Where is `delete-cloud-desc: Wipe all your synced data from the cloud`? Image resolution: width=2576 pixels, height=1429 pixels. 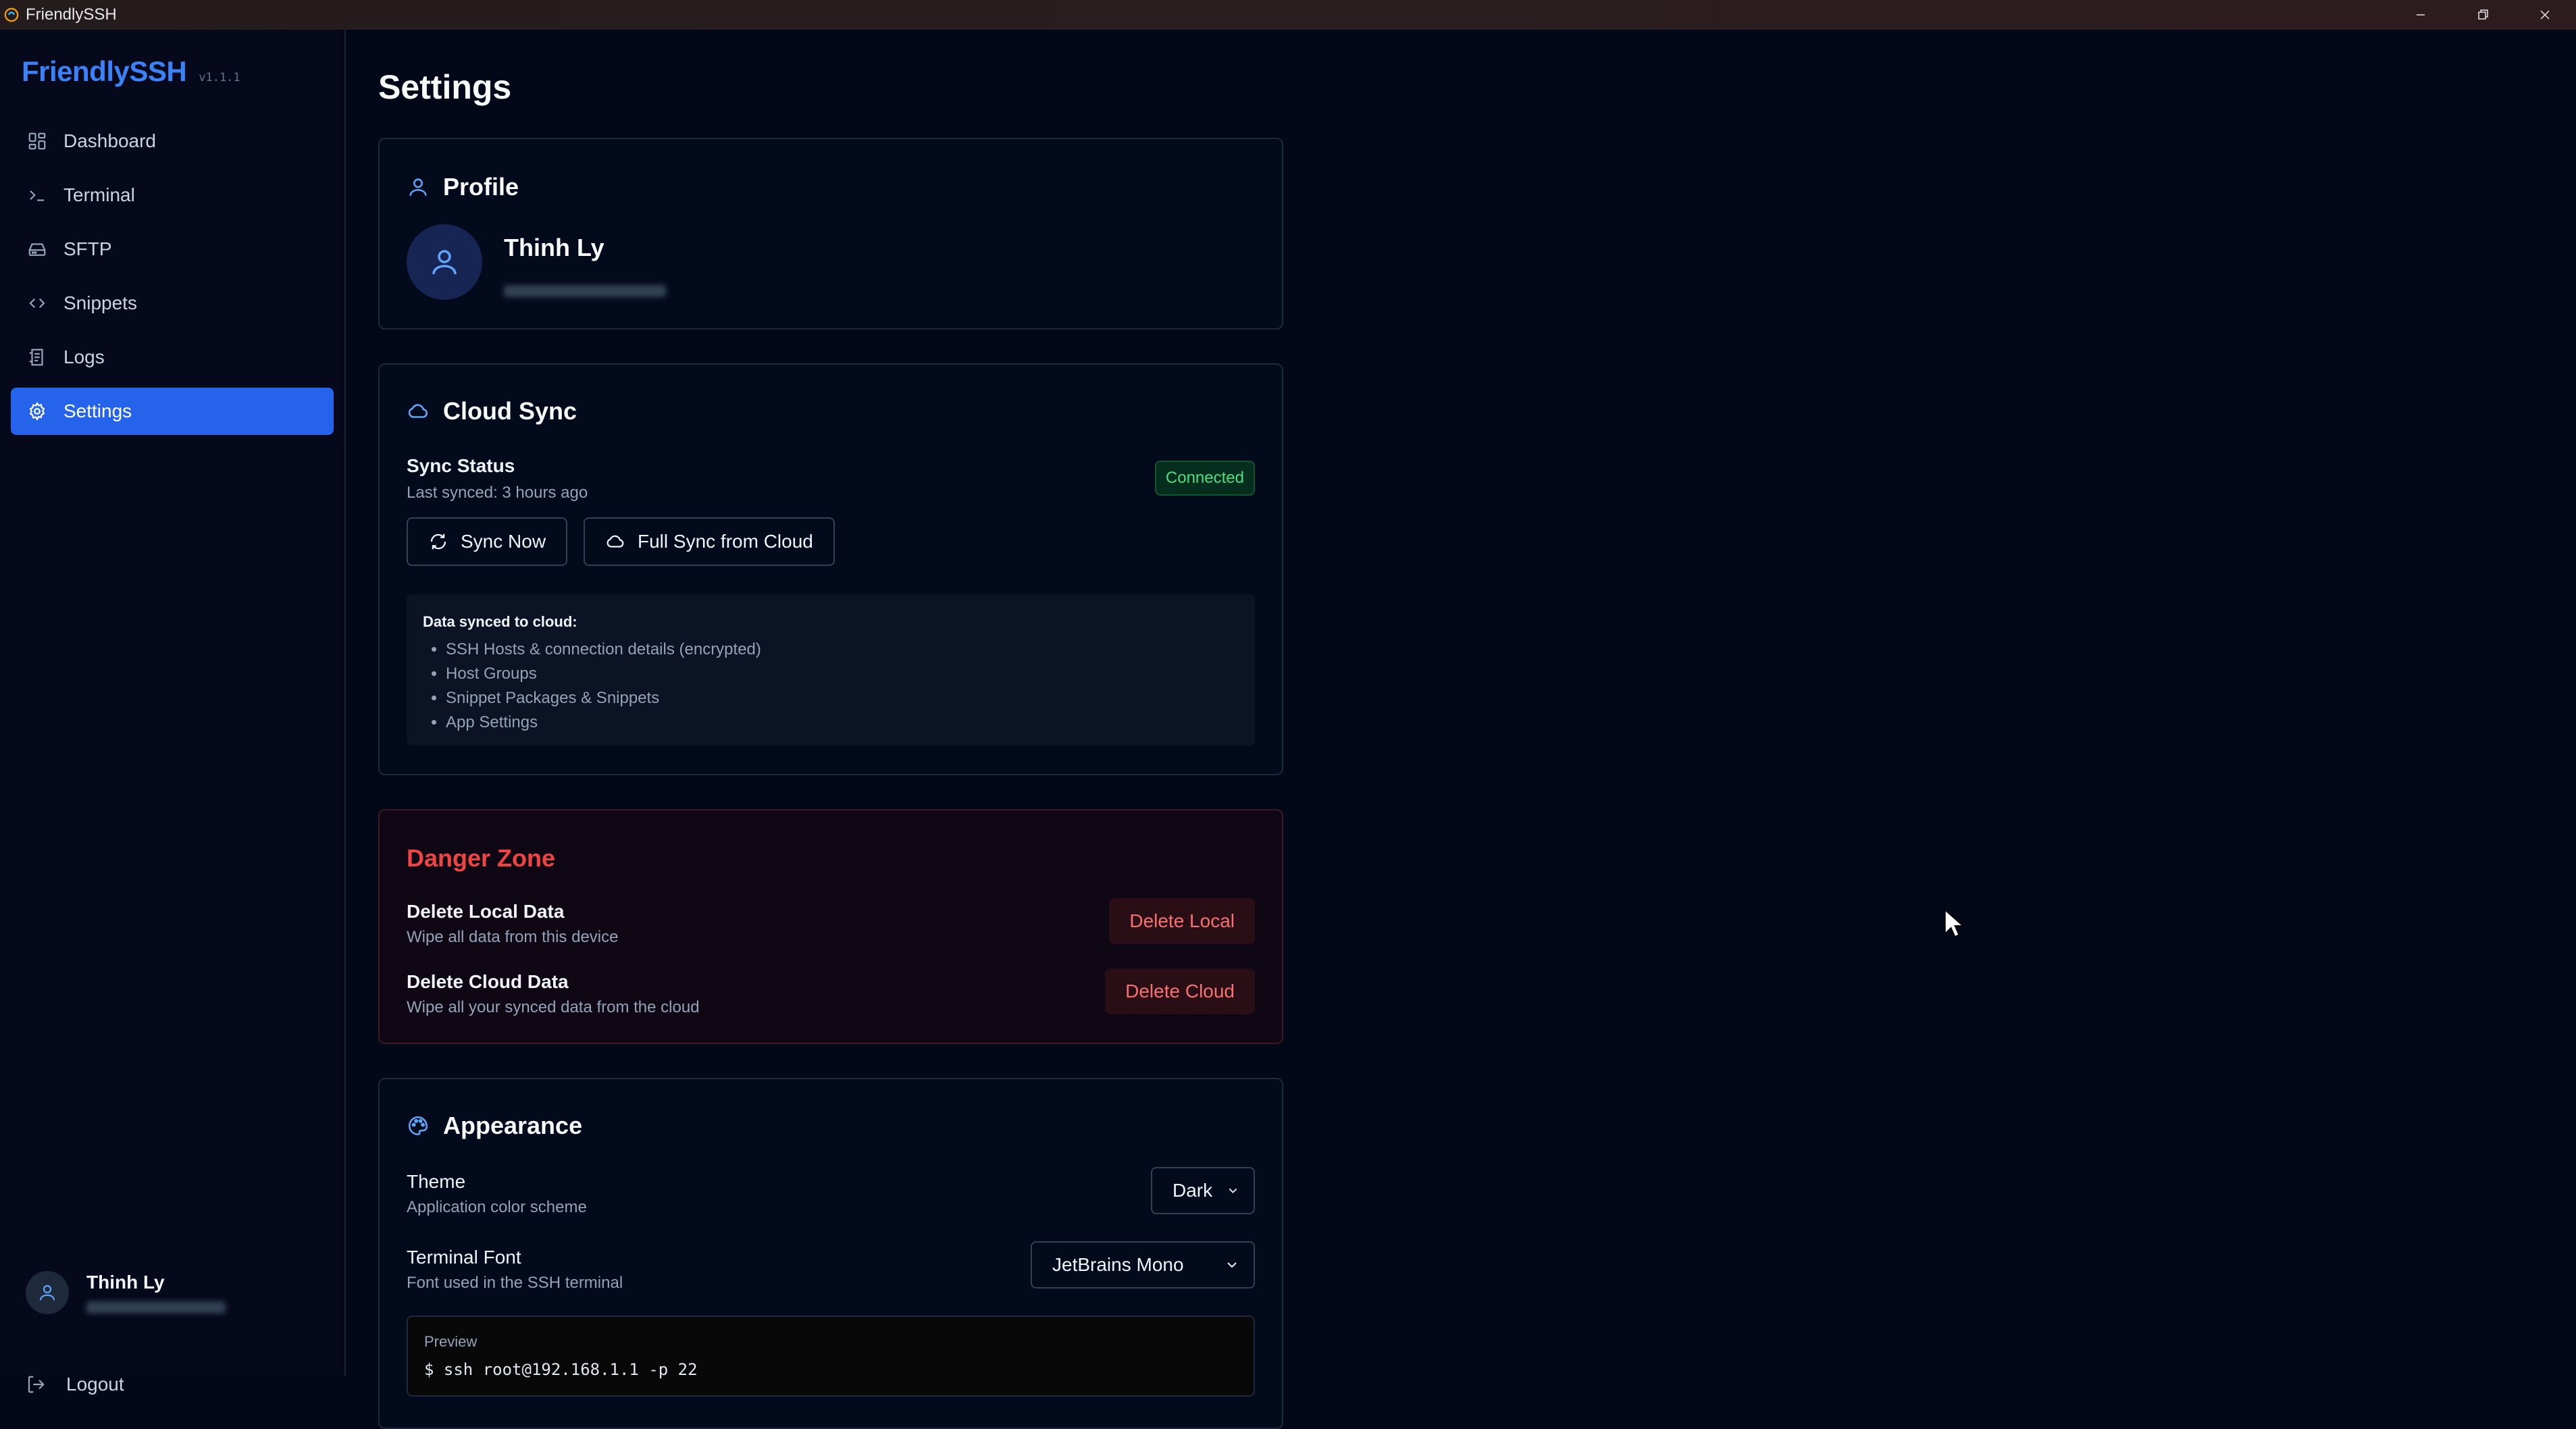 delete-cloud-desc: Wipe all your synced data from the cloud is located at coordinates (553, 1007).